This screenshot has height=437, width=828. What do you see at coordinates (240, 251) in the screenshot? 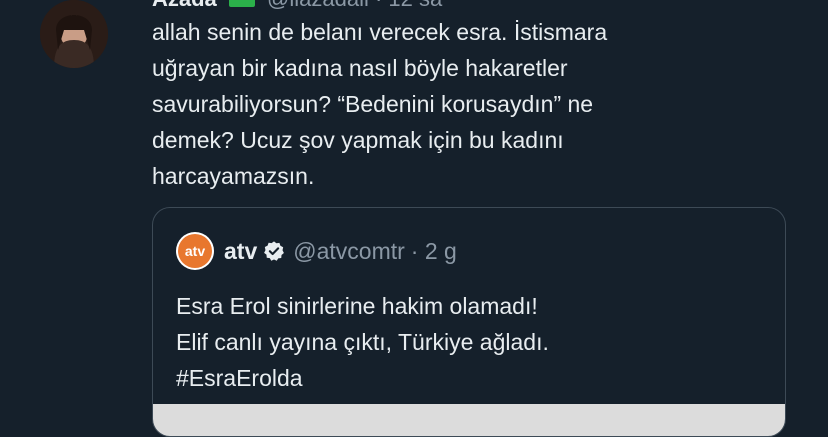
I see `quoted-author-name: atv` at bounding box center [240, 251].